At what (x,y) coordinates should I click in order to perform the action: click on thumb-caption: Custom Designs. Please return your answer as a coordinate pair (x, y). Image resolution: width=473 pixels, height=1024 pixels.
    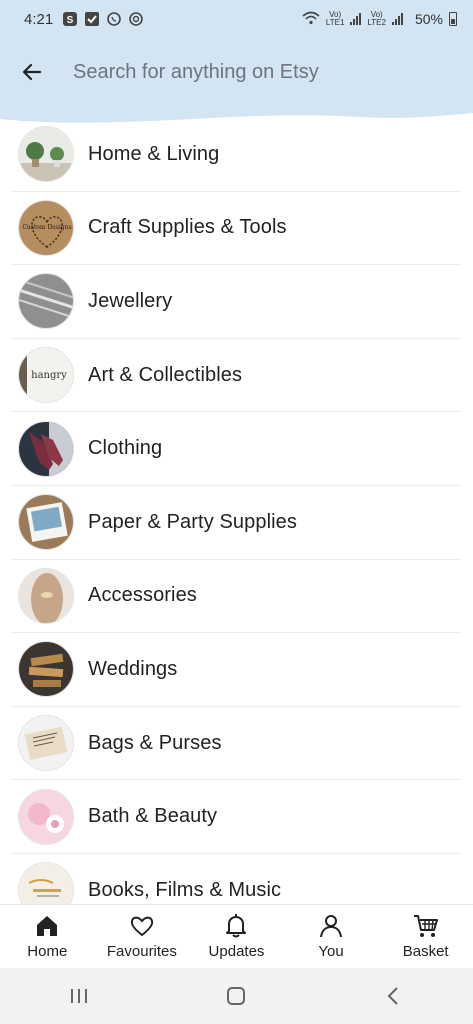
    Looking at the image, I should click on (46, 227).